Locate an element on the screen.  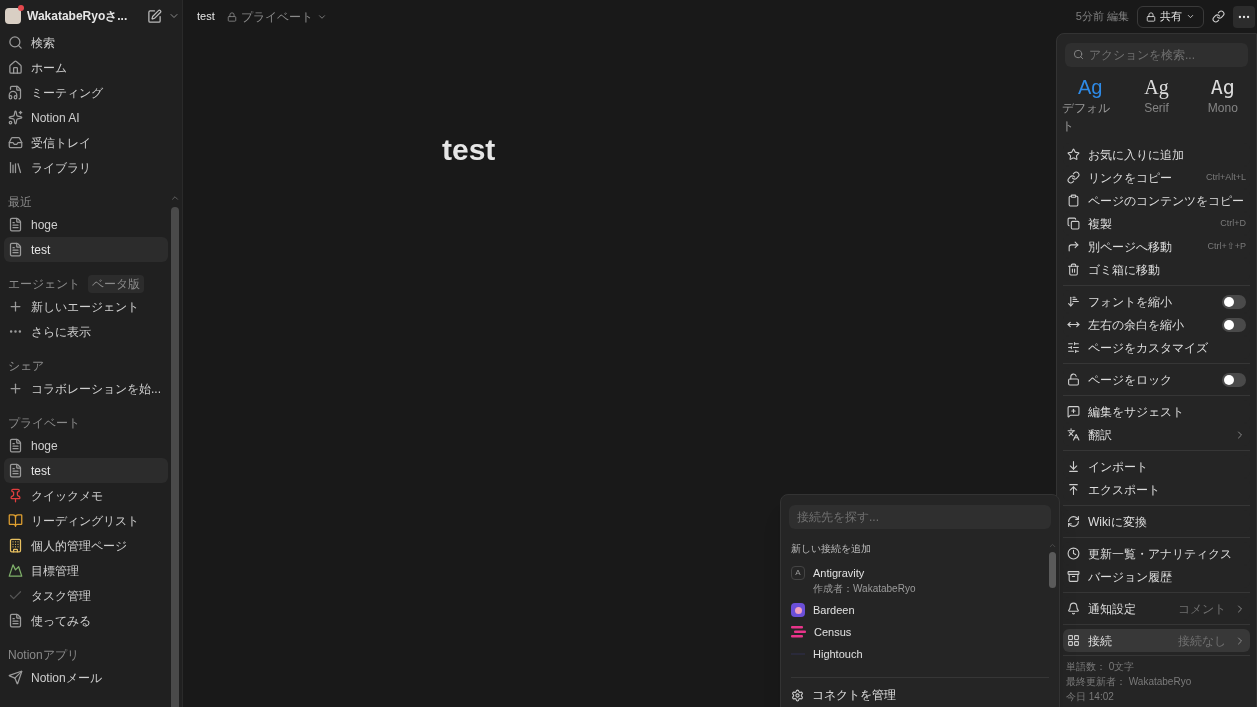
nav-item: Notion AI is located at coordinates (86, 117).